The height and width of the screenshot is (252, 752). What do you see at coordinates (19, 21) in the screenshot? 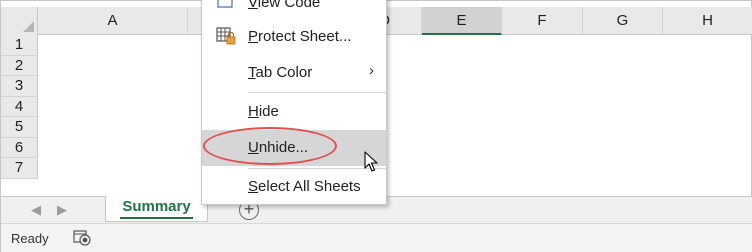
I see `select-all-corner` at bounding box center [19, 21].